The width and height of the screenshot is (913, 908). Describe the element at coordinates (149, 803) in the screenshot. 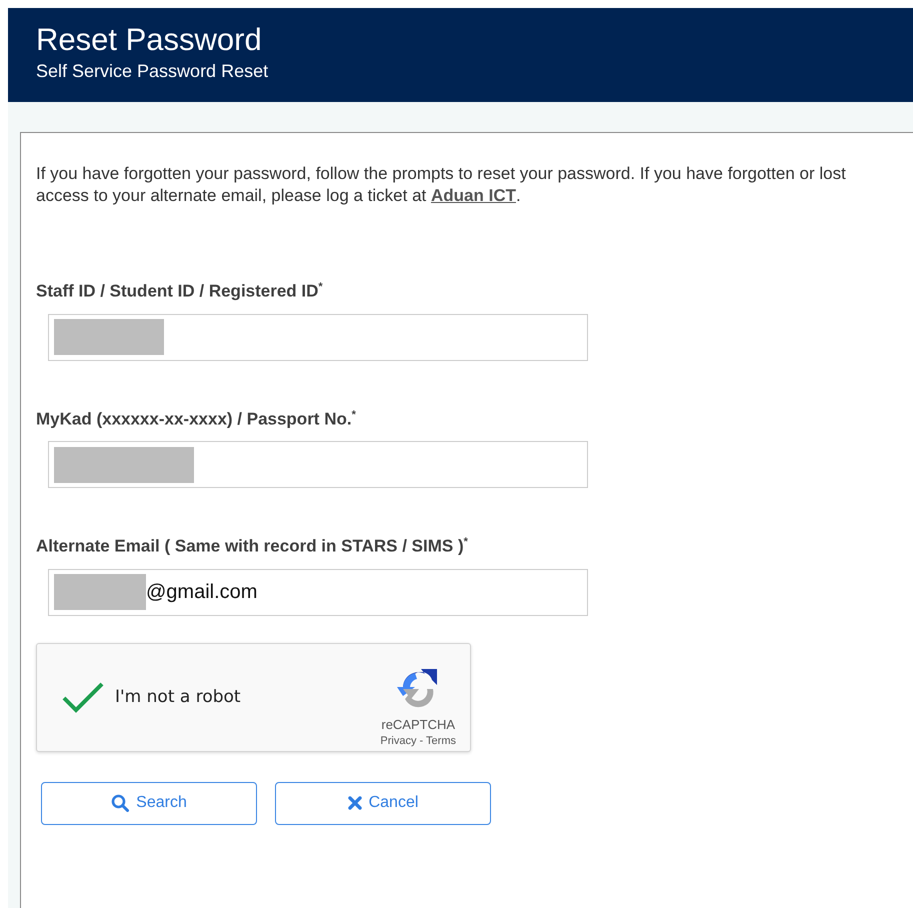

I see `search-button: Search` at that location.